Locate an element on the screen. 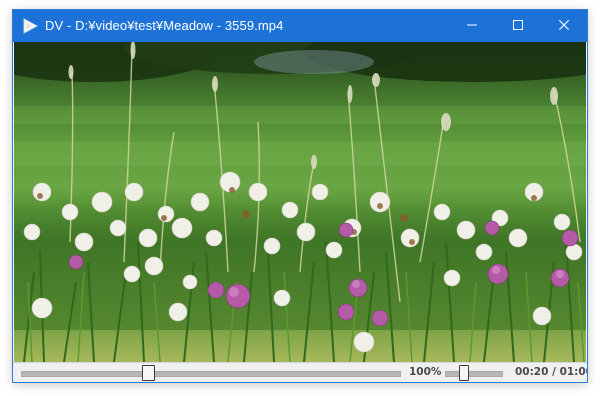 This screenshot has width=600, height=396. maximize-icon is located at coordinates (518, 26).